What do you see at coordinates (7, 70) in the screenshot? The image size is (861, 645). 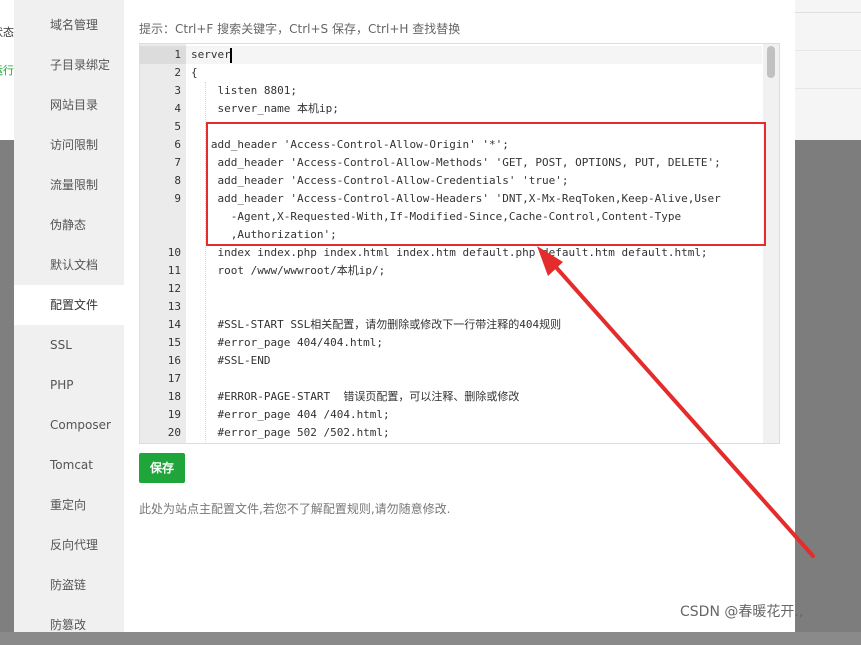 I see `background-running-text: 运行` at bounding box center [7, 70].